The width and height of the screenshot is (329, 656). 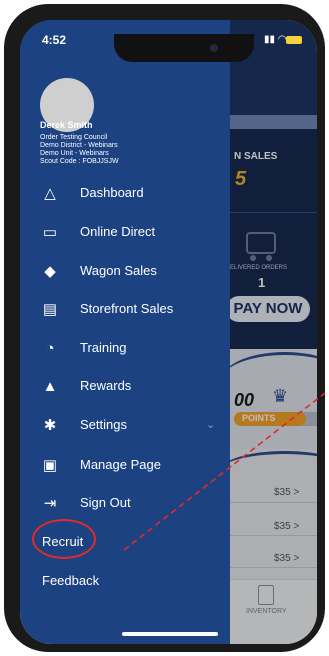 I want to click on annotation-arrow, so click(x=224, y=471).